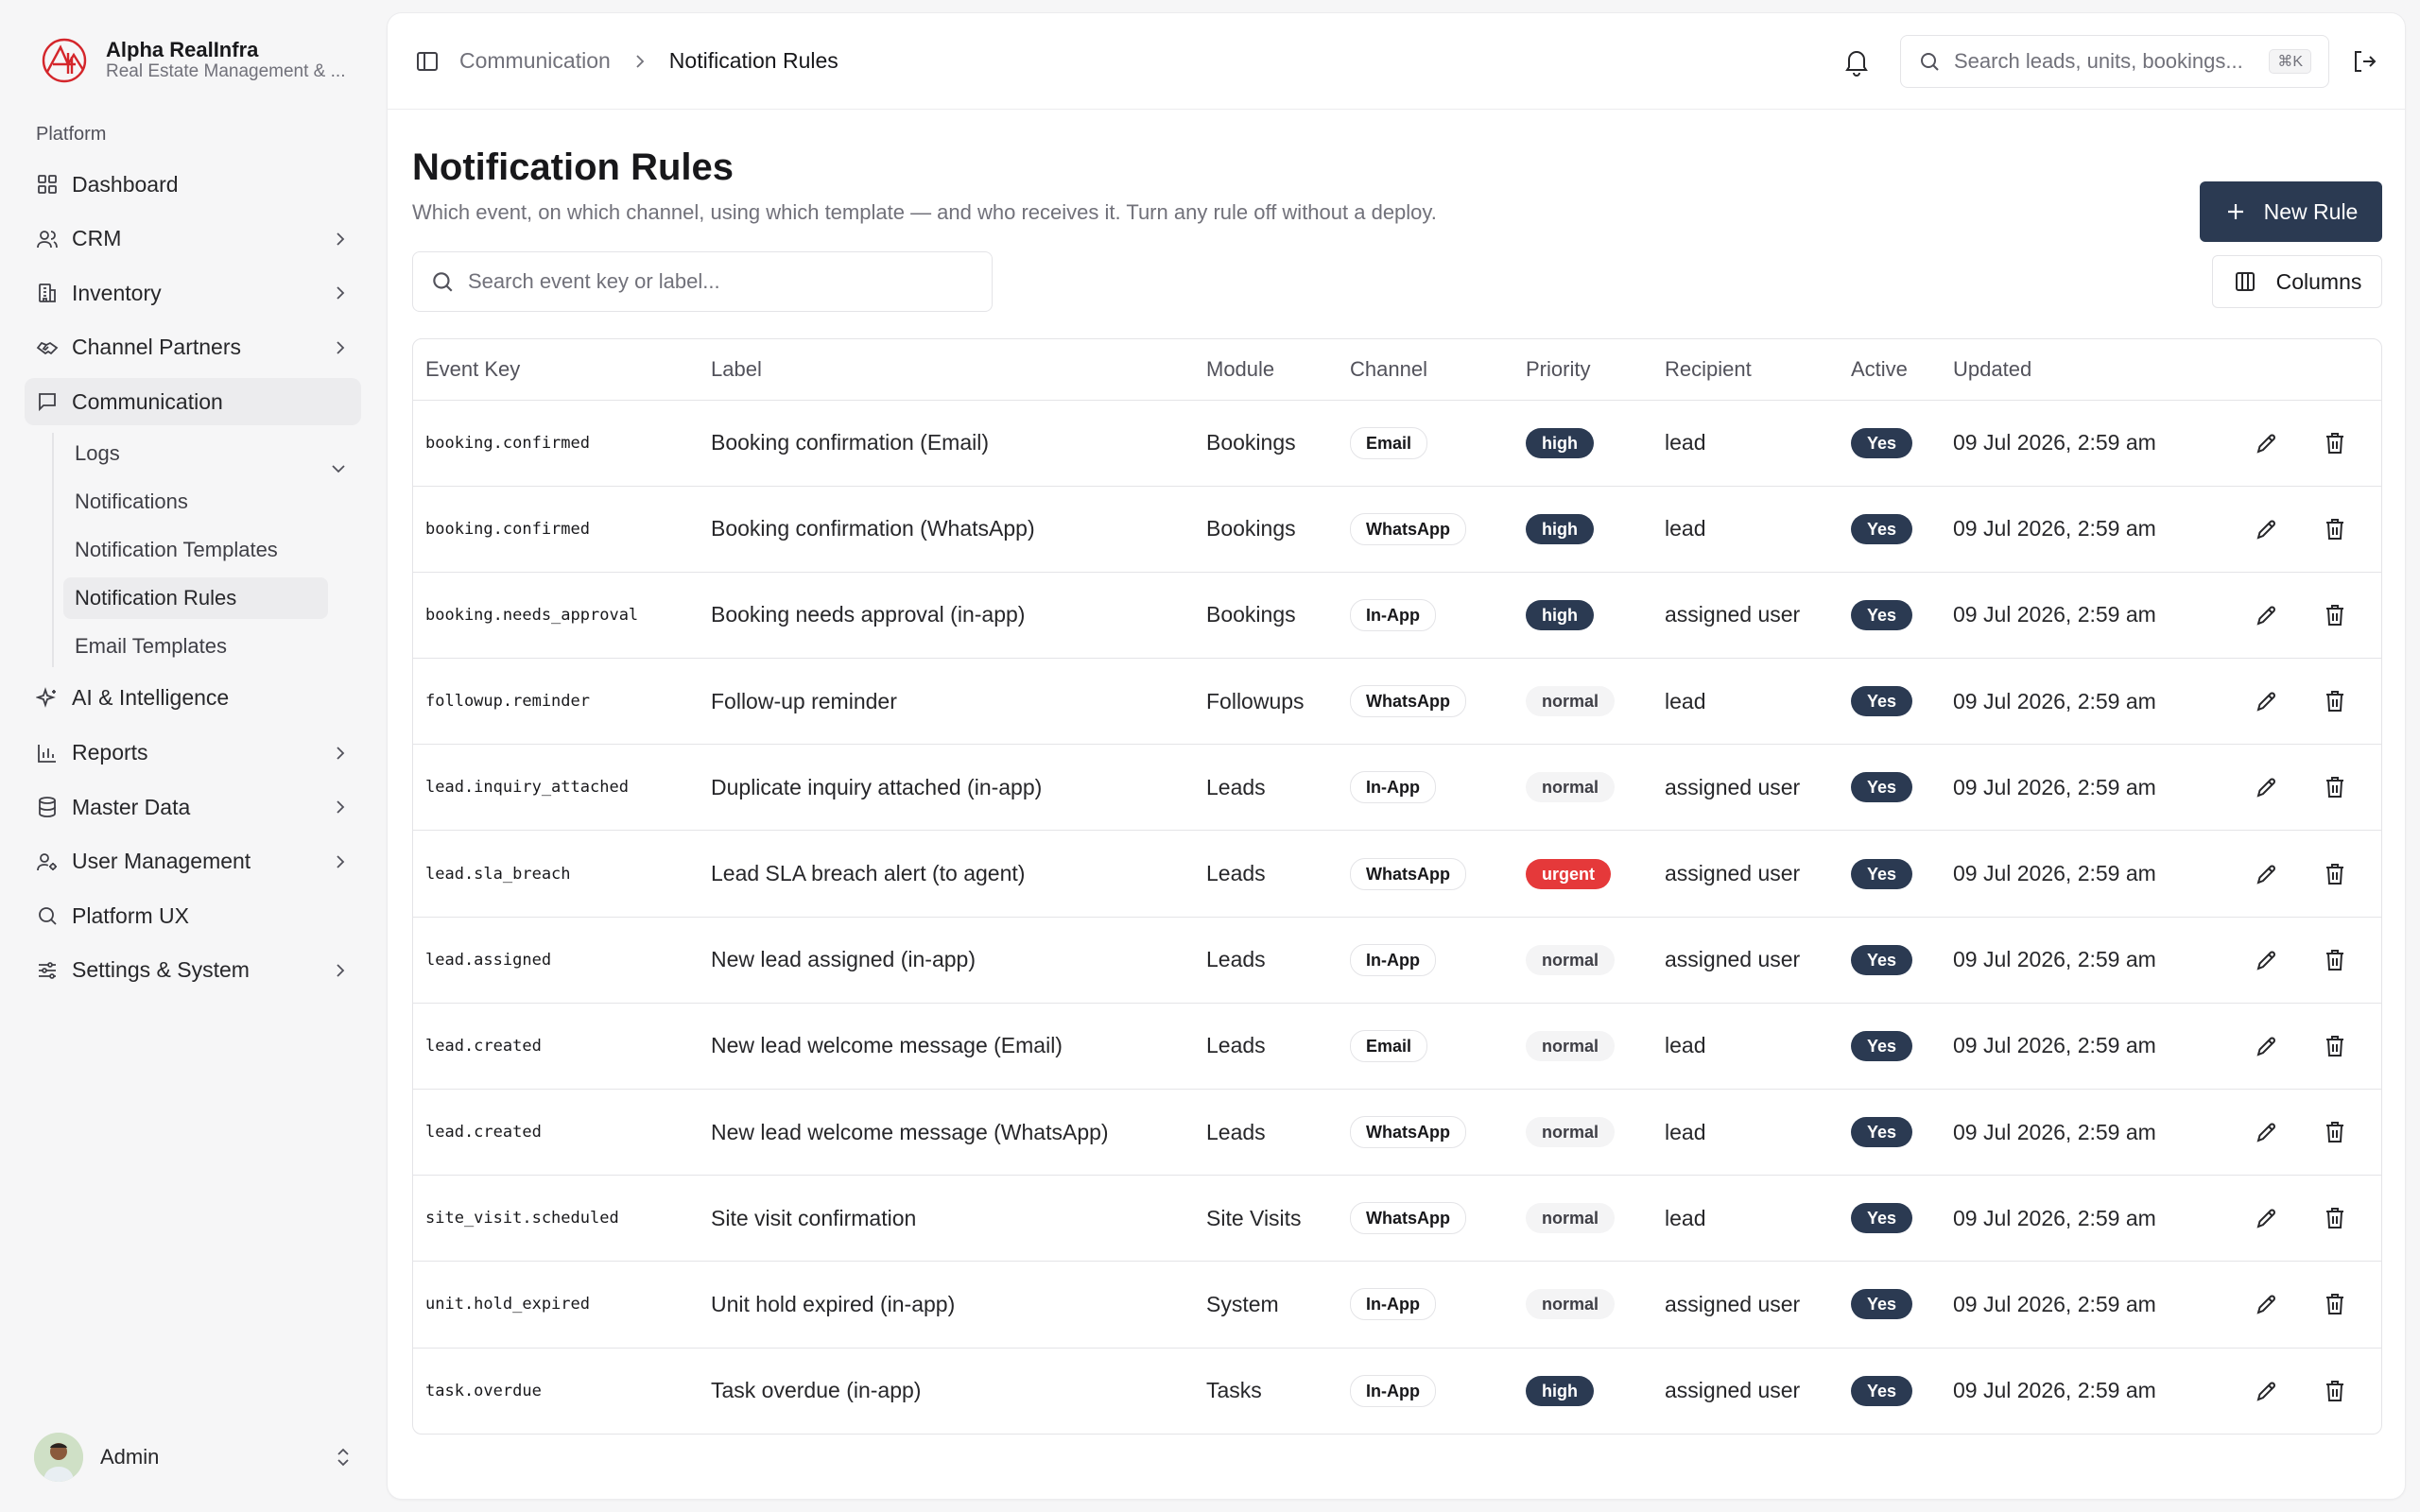 The image size is (2420, 1512). Describe the element at coordinates (1890, 370) in the screenshot. I see `column-header-active: Active` at that location.